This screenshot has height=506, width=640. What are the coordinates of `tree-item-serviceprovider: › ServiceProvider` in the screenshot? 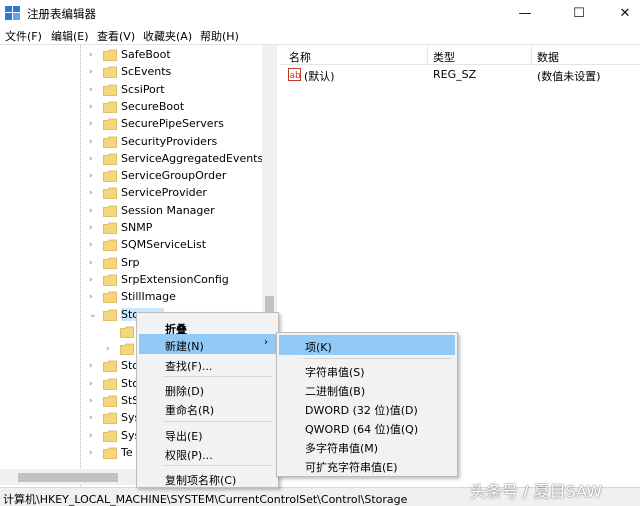 It's located at (131, 193).